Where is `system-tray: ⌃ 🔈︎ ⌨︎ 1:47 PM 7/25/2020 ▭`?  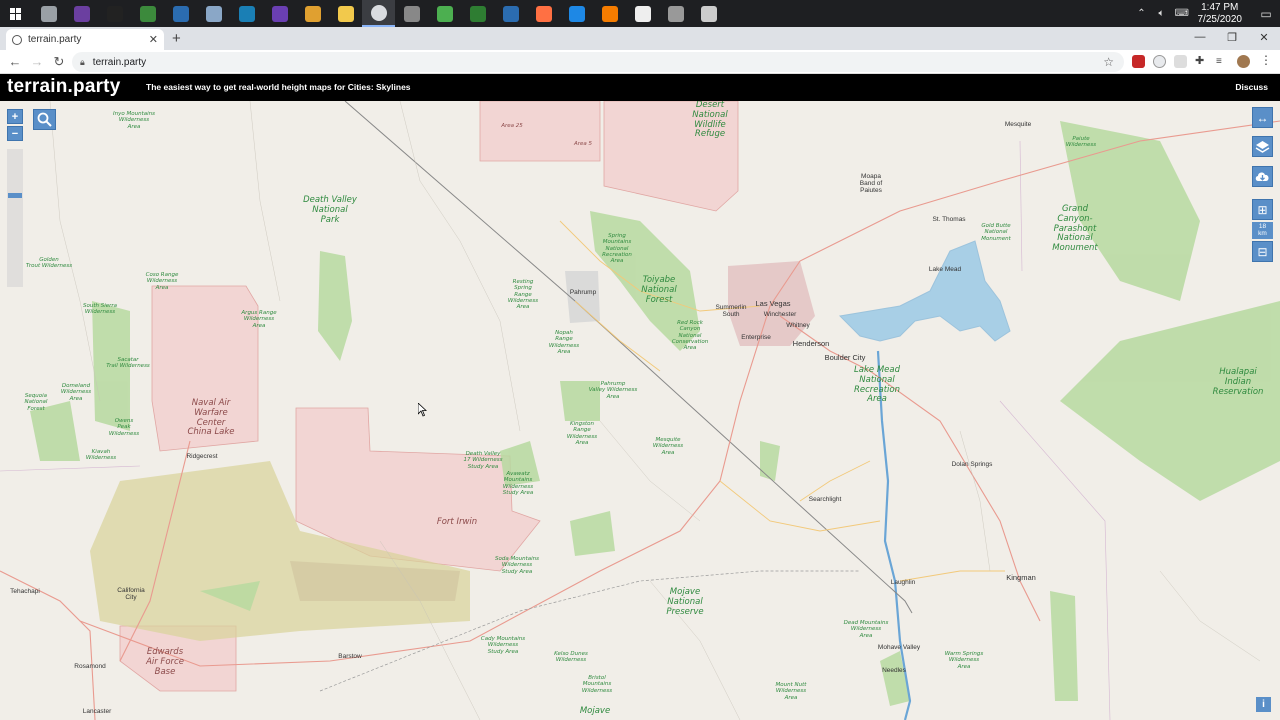 system-tray: ⌃ 🔈︎ ⌨︎ 1:47 PM 7/25/2020 ▭ is located at coordinates (1206, 13).